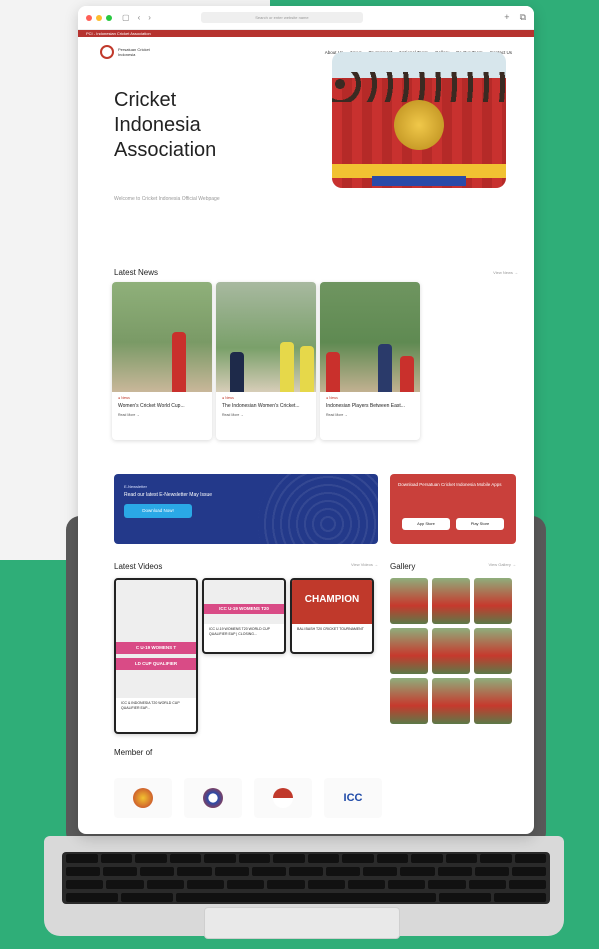 The image size is (599, 949). What do you see at coordinates (89, 17) in the screenshot?
I see `close-window-button` at bounding box center [89, 17].